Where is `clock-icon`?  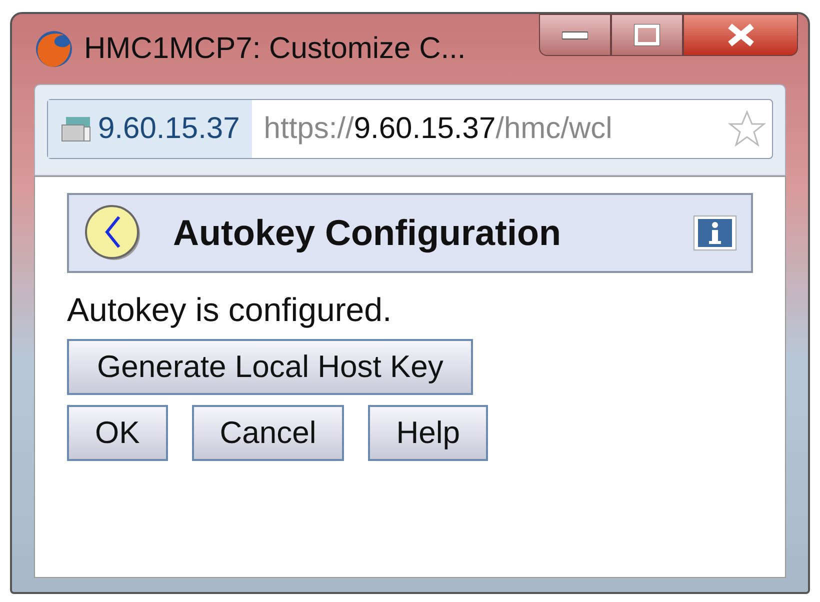 clock-icon is located at coordinates (113, 233).